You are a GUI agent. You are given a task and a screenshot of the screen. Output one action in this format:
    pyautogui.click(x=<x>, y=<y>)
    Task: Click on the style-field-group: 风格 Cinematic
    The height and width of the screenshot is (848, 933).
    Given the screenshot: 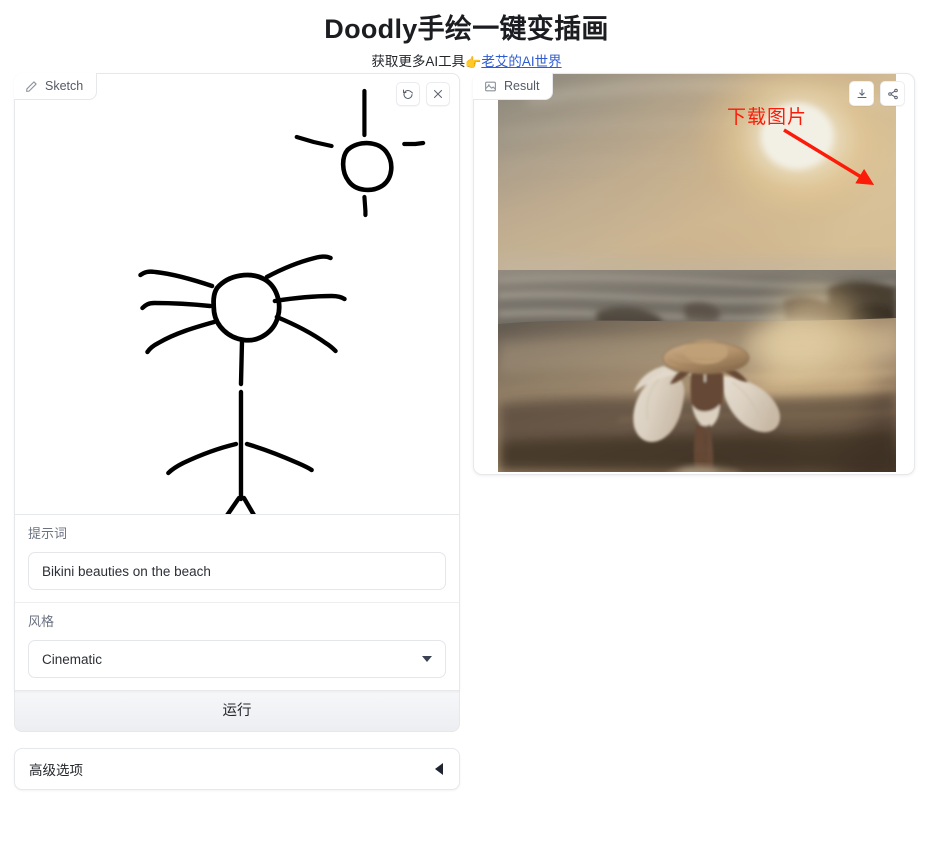 What is the action you would take?
    pyautogui.click(x=237, y=646)
    